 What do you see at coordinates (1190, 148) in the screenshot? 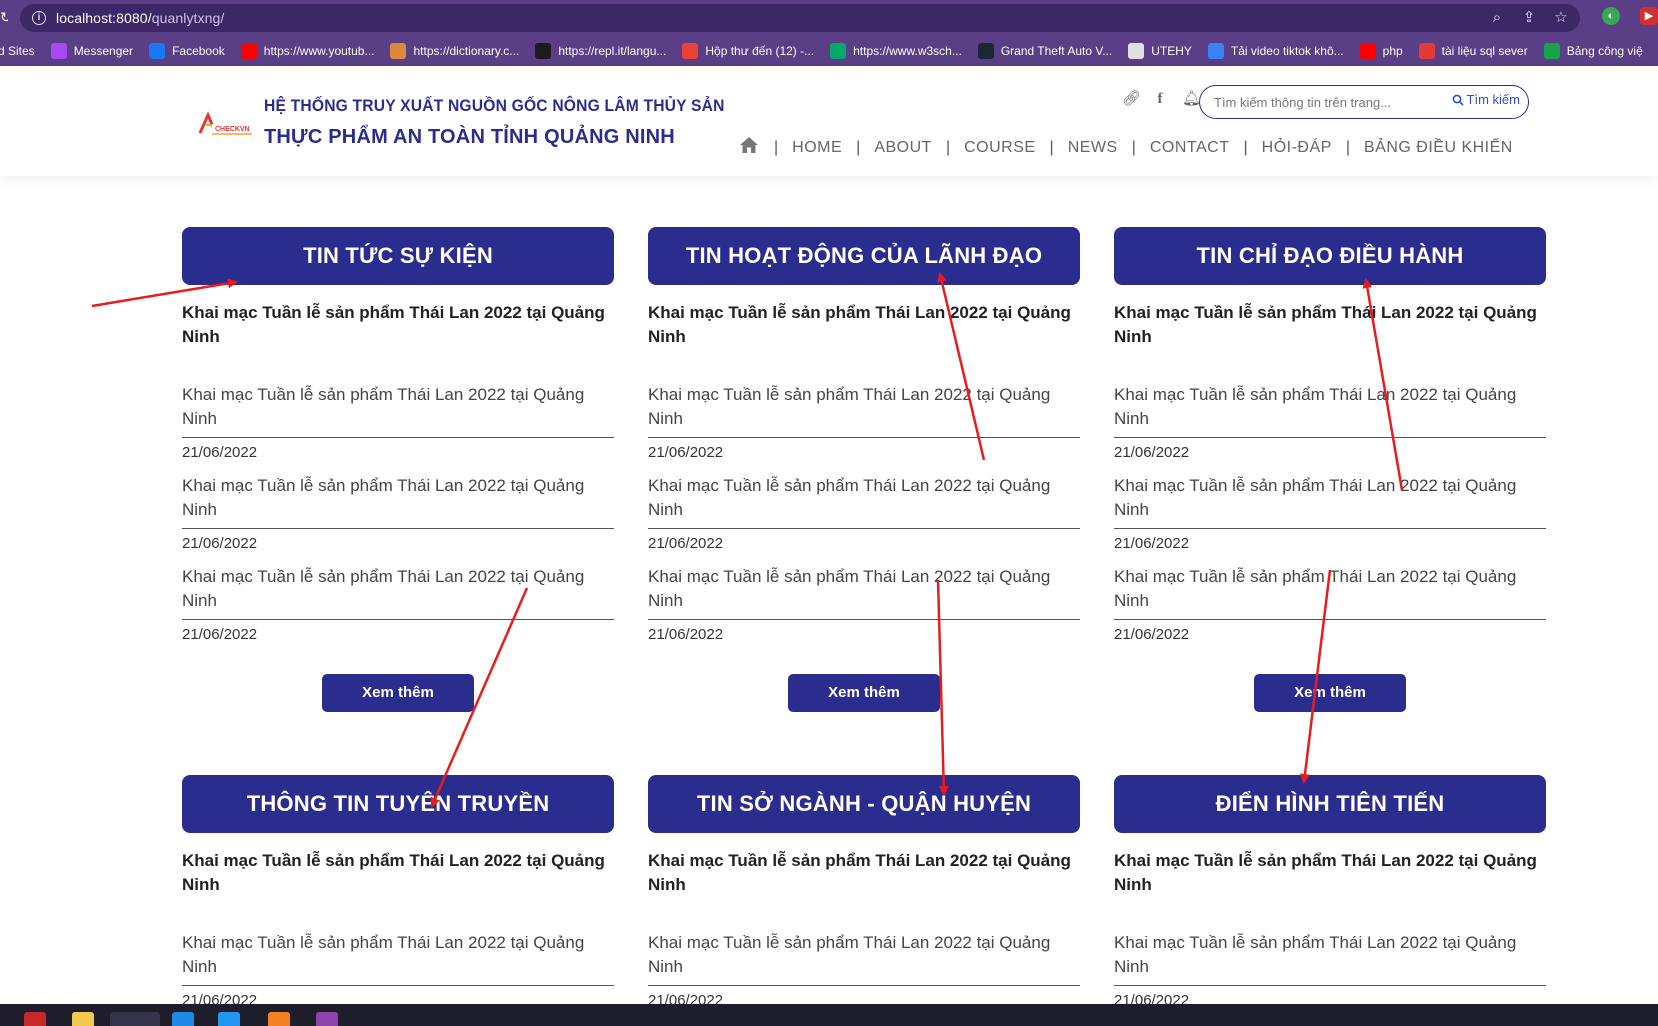
I see `nav-contact: CONTACT` at bounding box center [1190, 148].